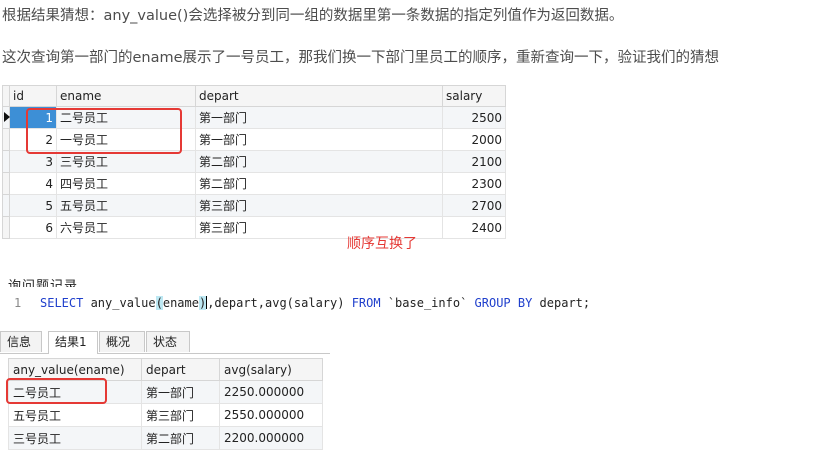 The height and width of the screenshot is (457, 813). I want to click on cell-avg-salary: 2250.000000, so click(271, 392).